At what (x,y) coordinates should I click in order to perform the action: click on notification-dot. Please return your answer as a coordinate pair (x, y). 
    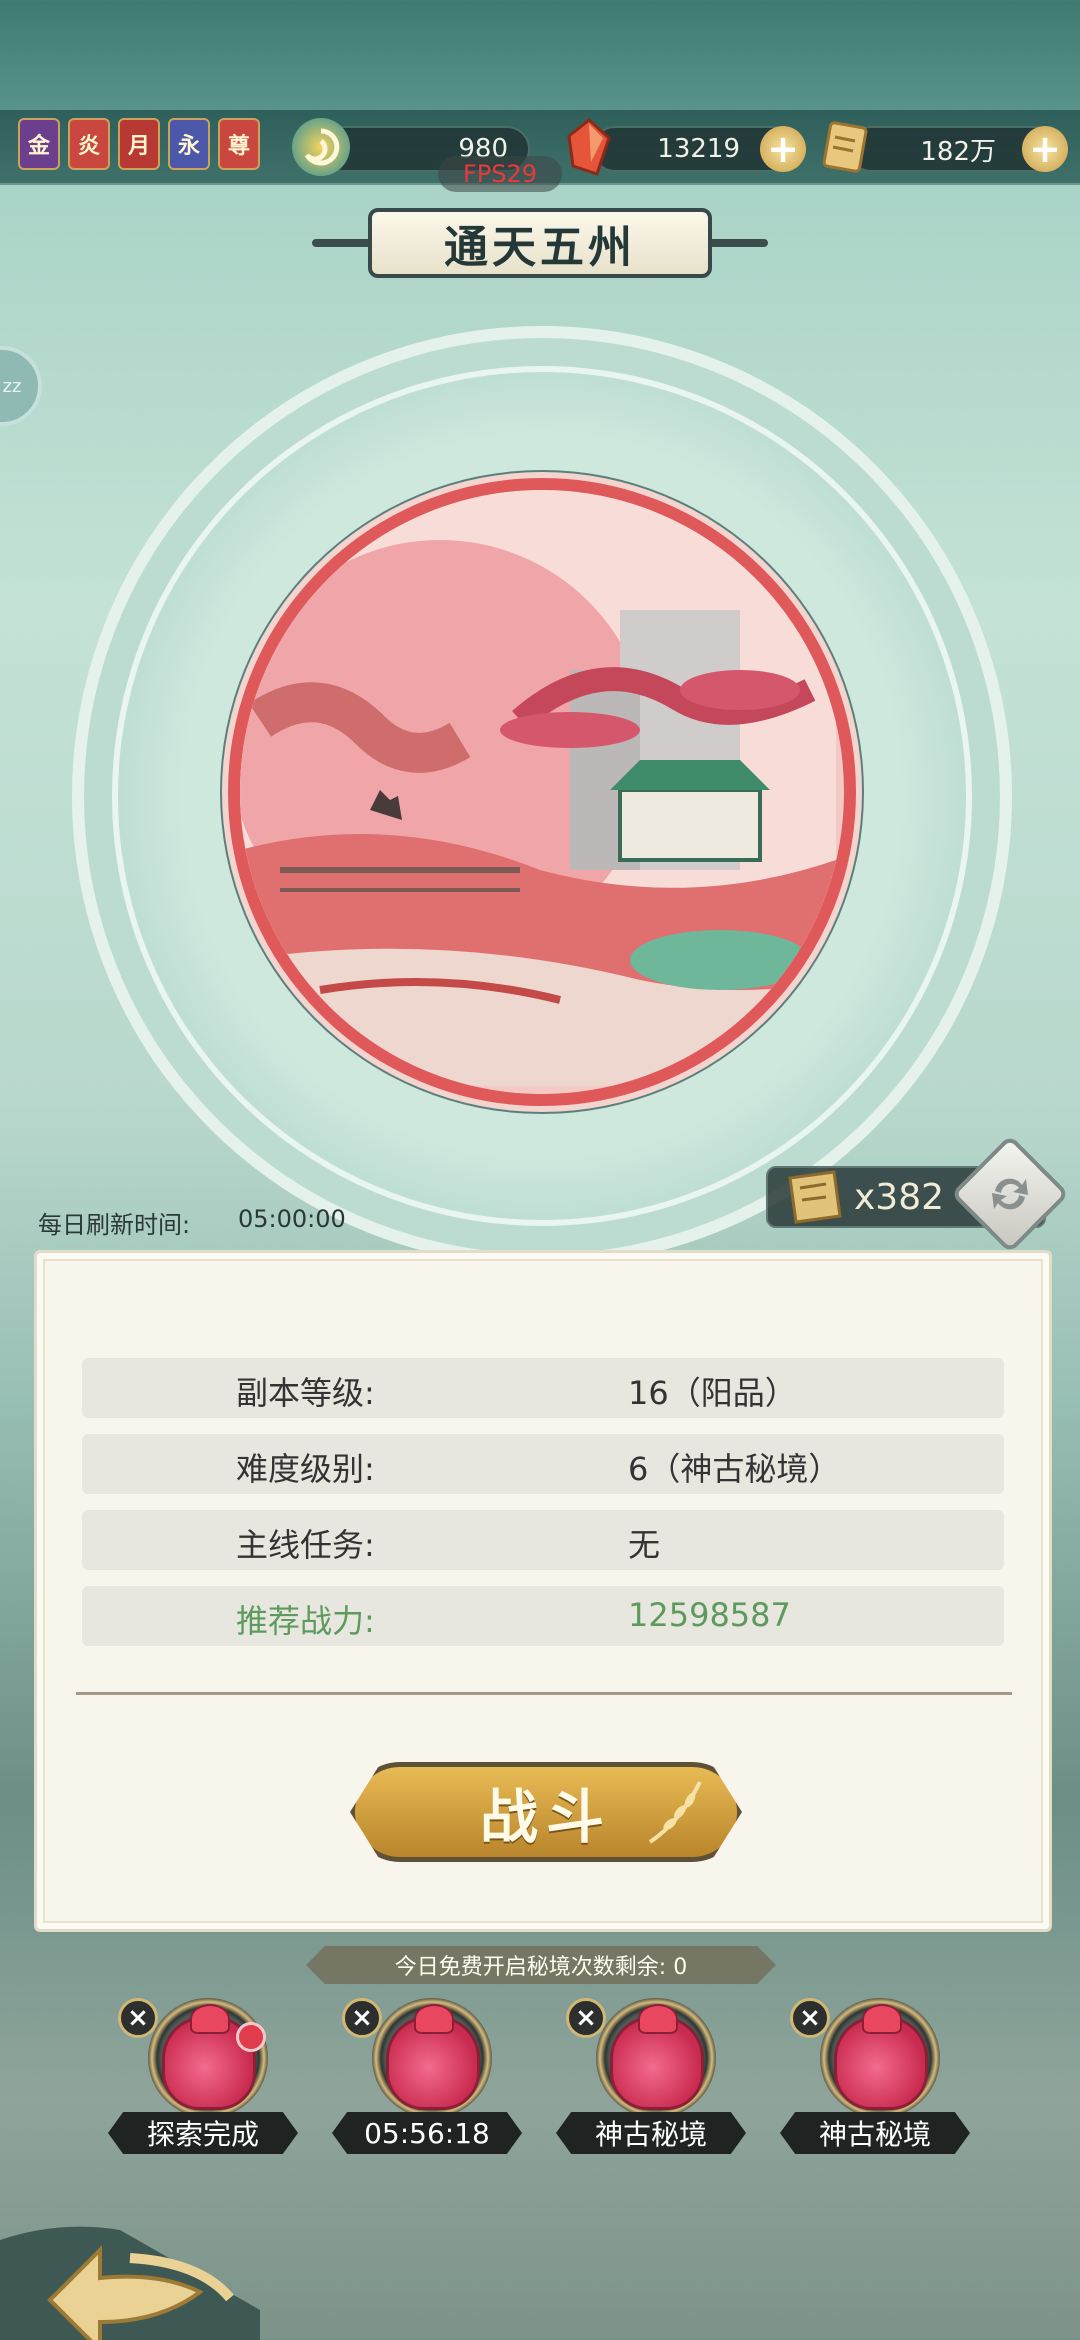
    Looking at the image, I should click on (251, 2037).